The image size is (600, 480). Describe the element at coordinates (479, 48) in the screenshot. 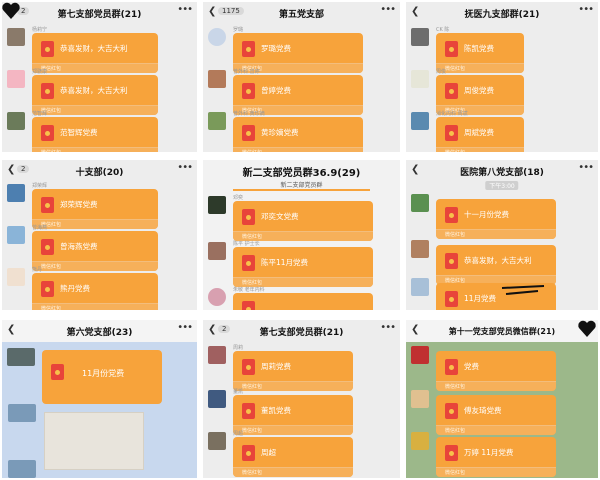

I see `packet-label: 陈凯党费` at that location.